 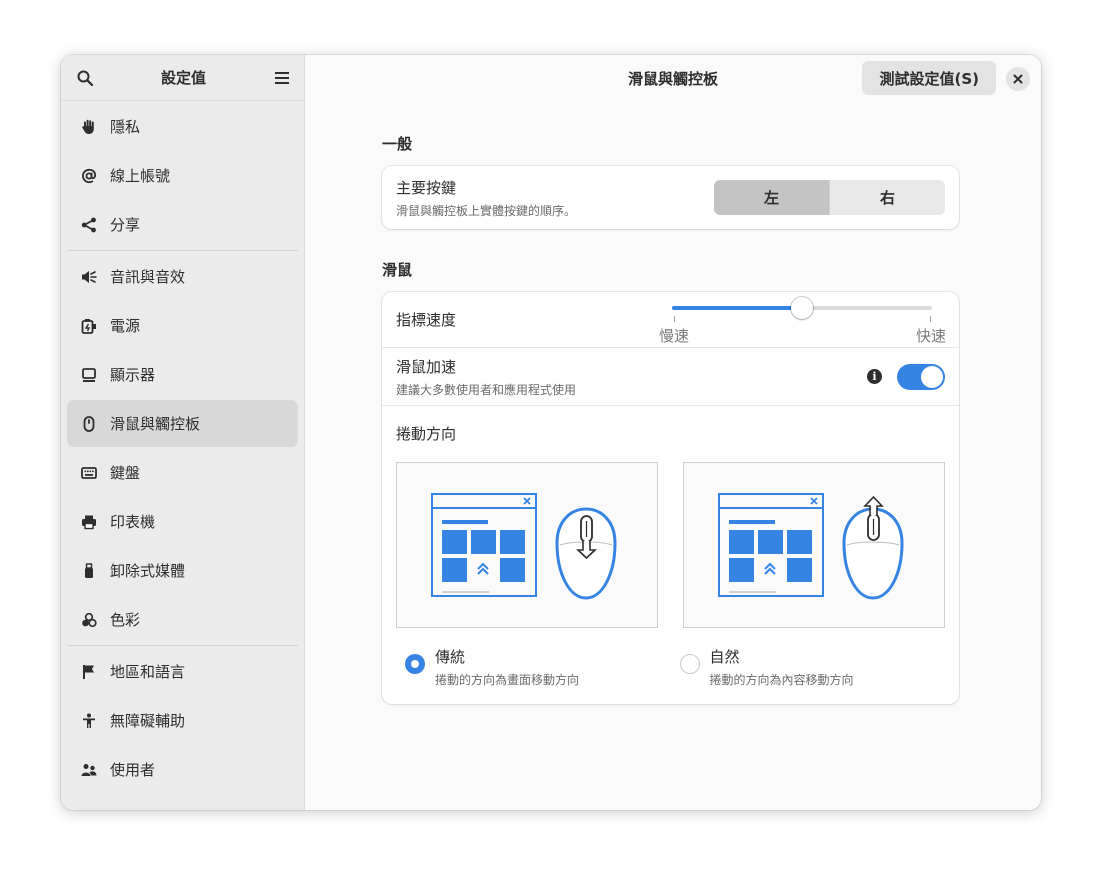 What do you see at coordinates (486, 210) in the screenshot?
I see `primary-button-subtitle: 滑鼠與觸控板上實體按鍵的順序。` at bounding box center [486, 210].